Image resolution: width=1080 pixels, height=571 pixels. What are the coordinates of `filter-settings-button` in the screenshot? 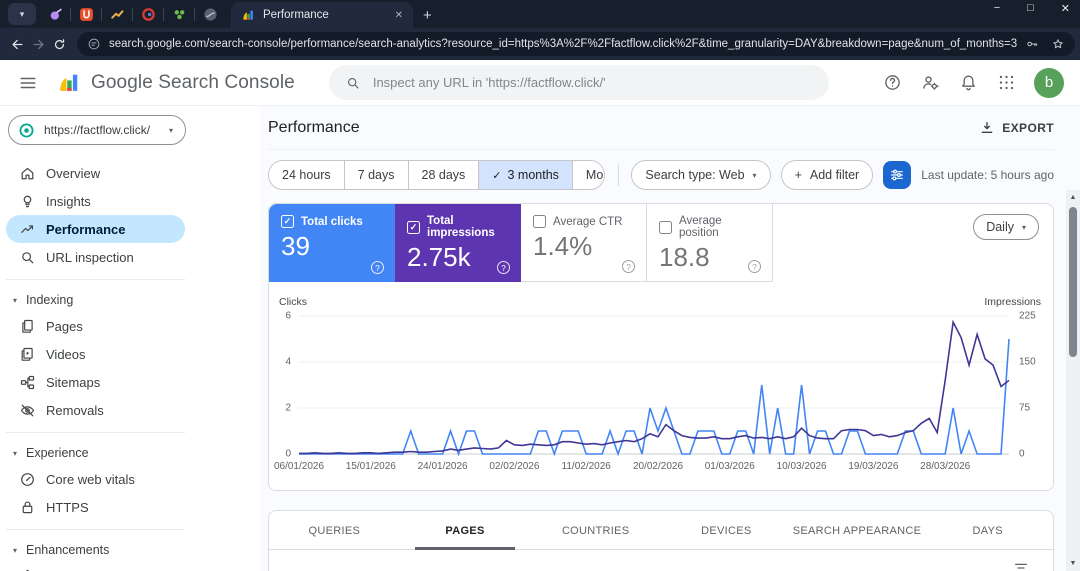 It's located at (897, 175).